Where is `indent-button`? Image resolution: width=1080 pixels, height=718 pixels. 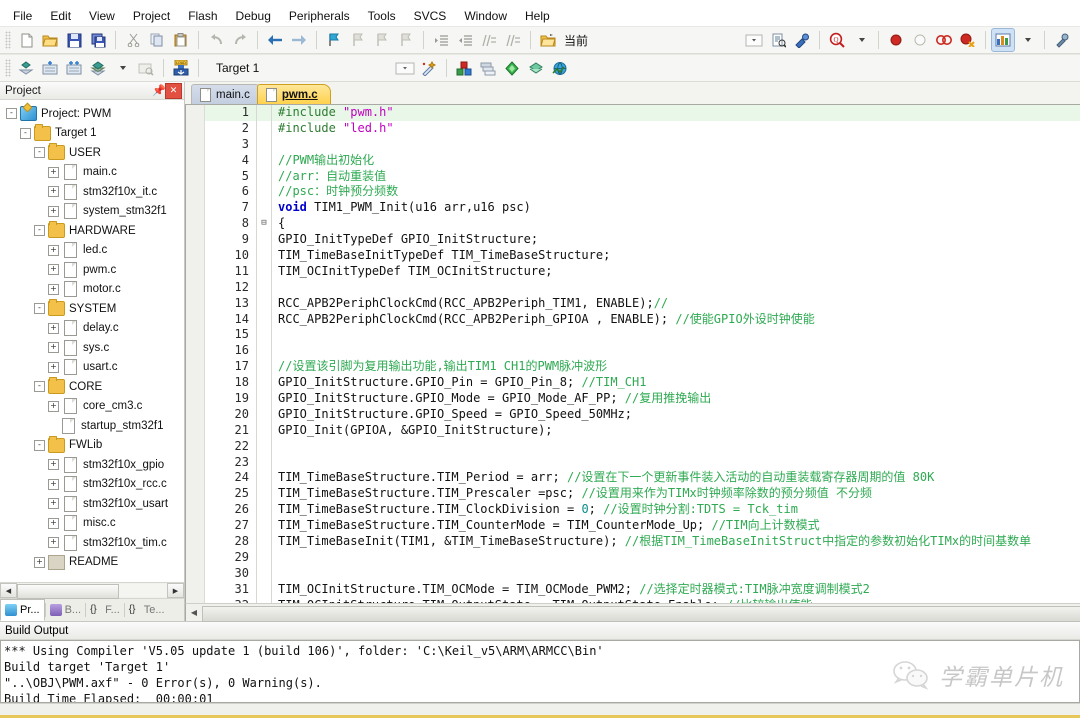 indent-button is located at coordinates (441, 40).